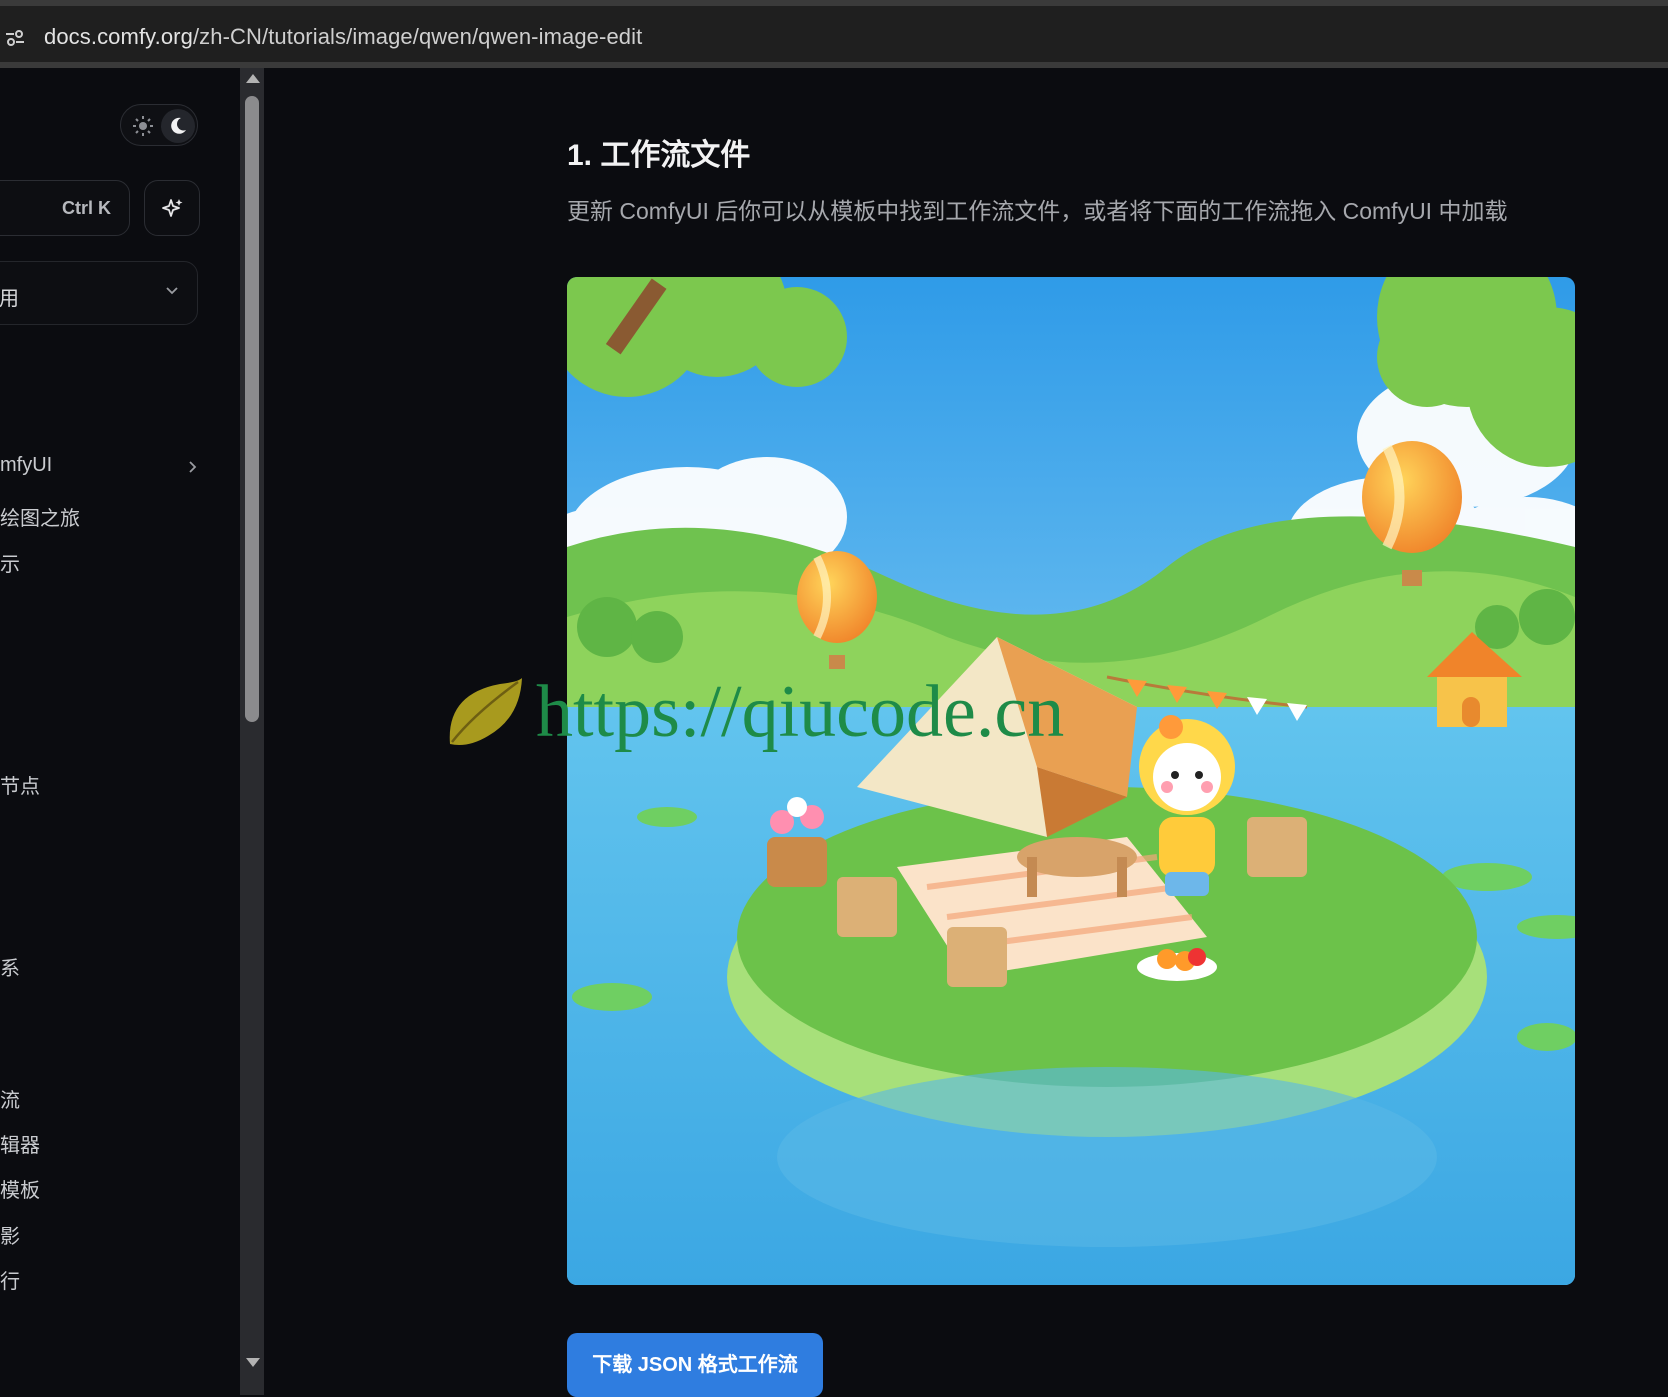 Image resolution: width=1668 pixels, height=1397 pixels. What do you see at coordinates (252, 731) in the screenshot?
I see `sidebar-scrollbar` at bounding box center [252, 731].